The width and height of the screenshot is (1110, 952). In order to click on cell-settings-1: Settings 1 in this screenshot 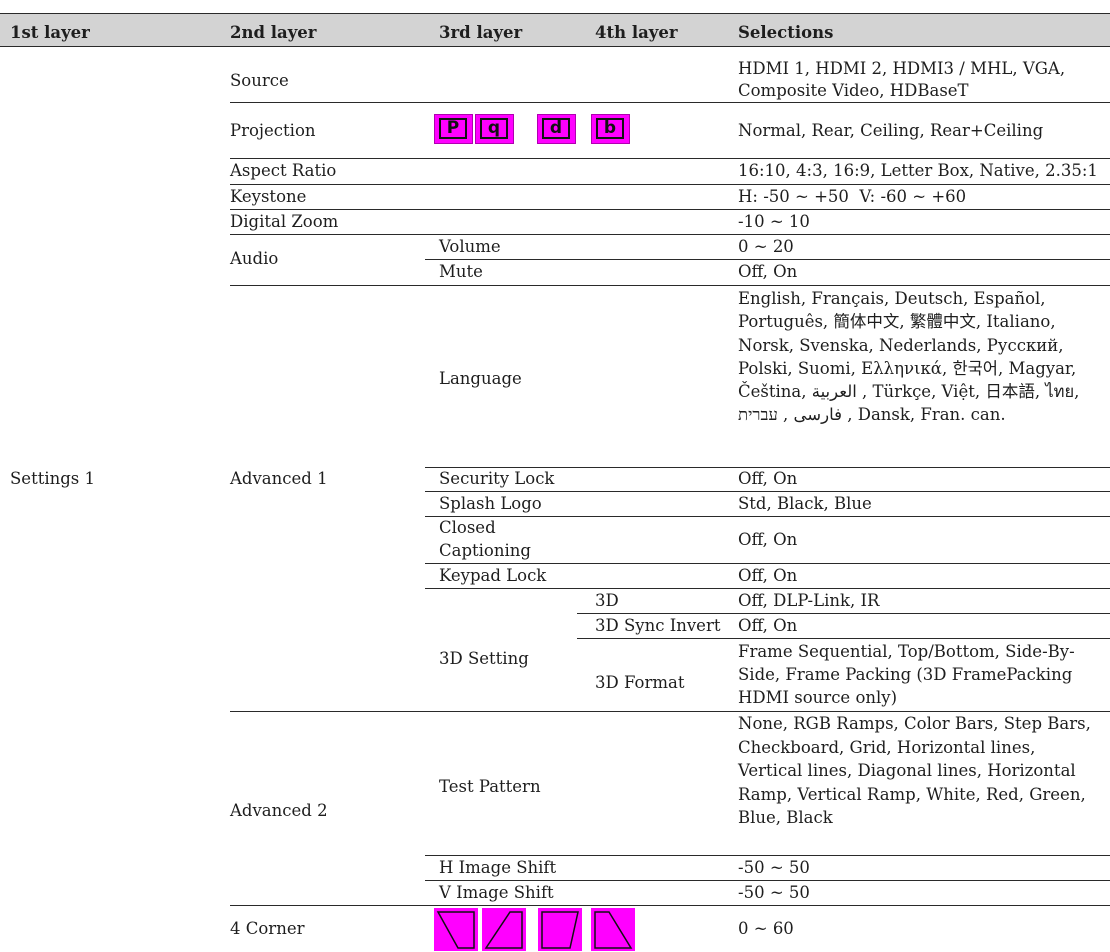, I will do `click(53, 478)`.